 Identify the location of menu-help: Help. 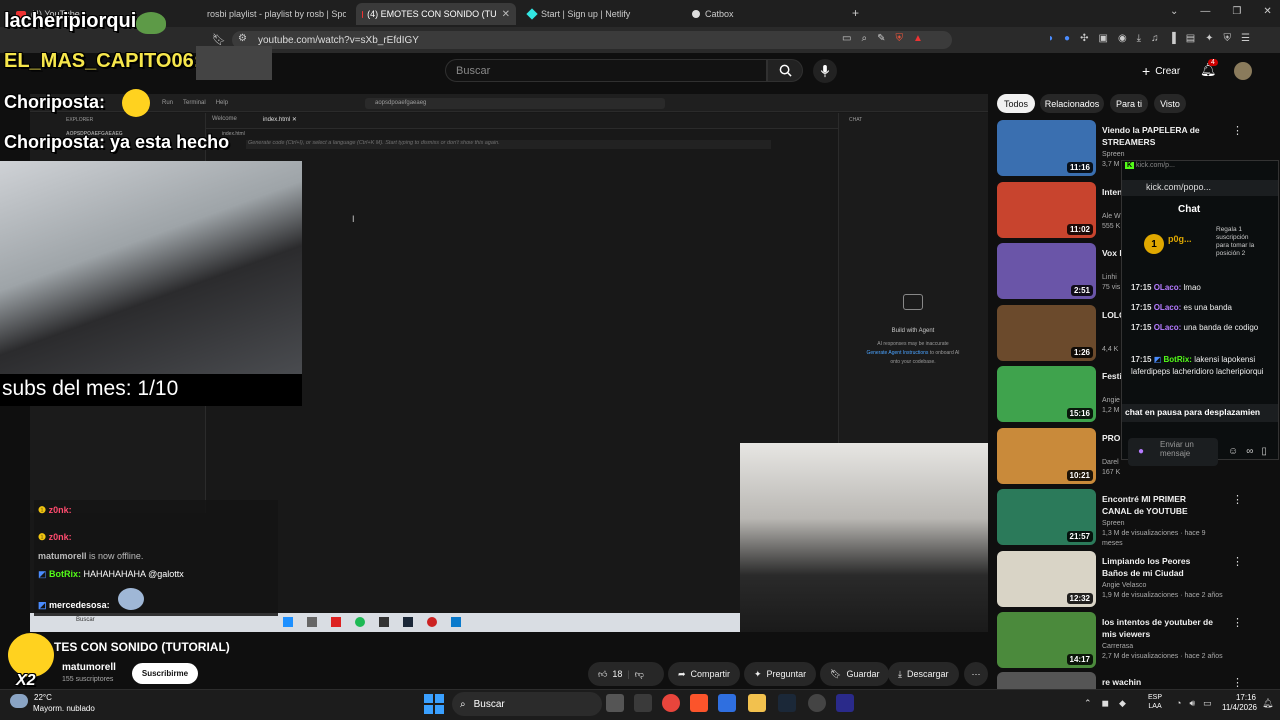
(222, 103).